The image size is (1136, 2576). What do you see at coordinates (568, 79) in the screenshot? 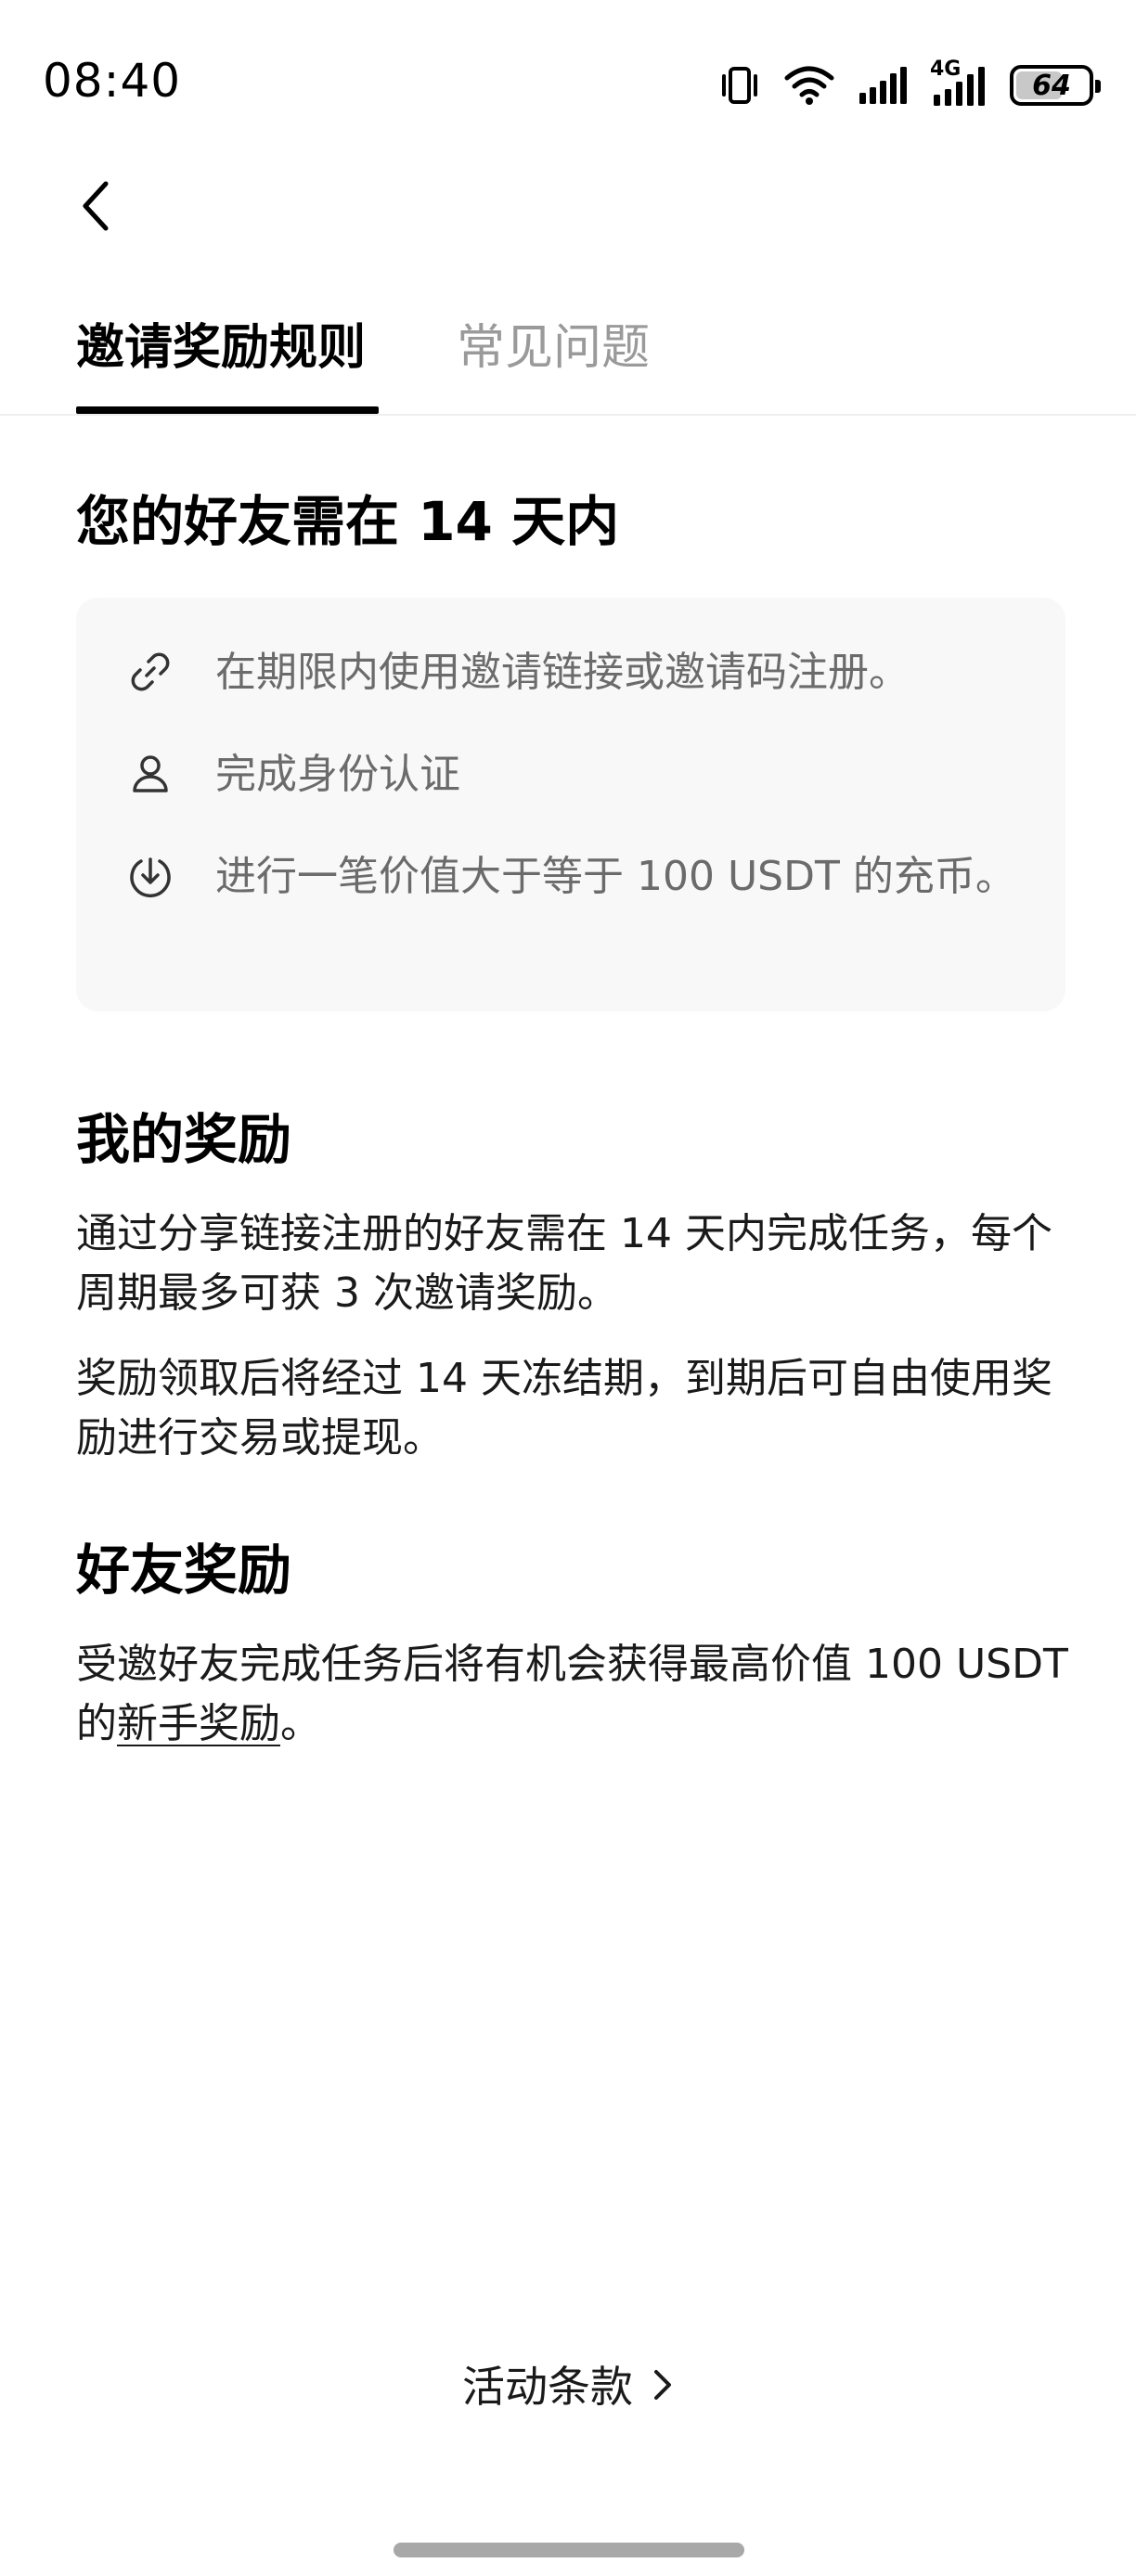
I see `status-bar: 08:40 4G 64` at bounding box center [568, 79].